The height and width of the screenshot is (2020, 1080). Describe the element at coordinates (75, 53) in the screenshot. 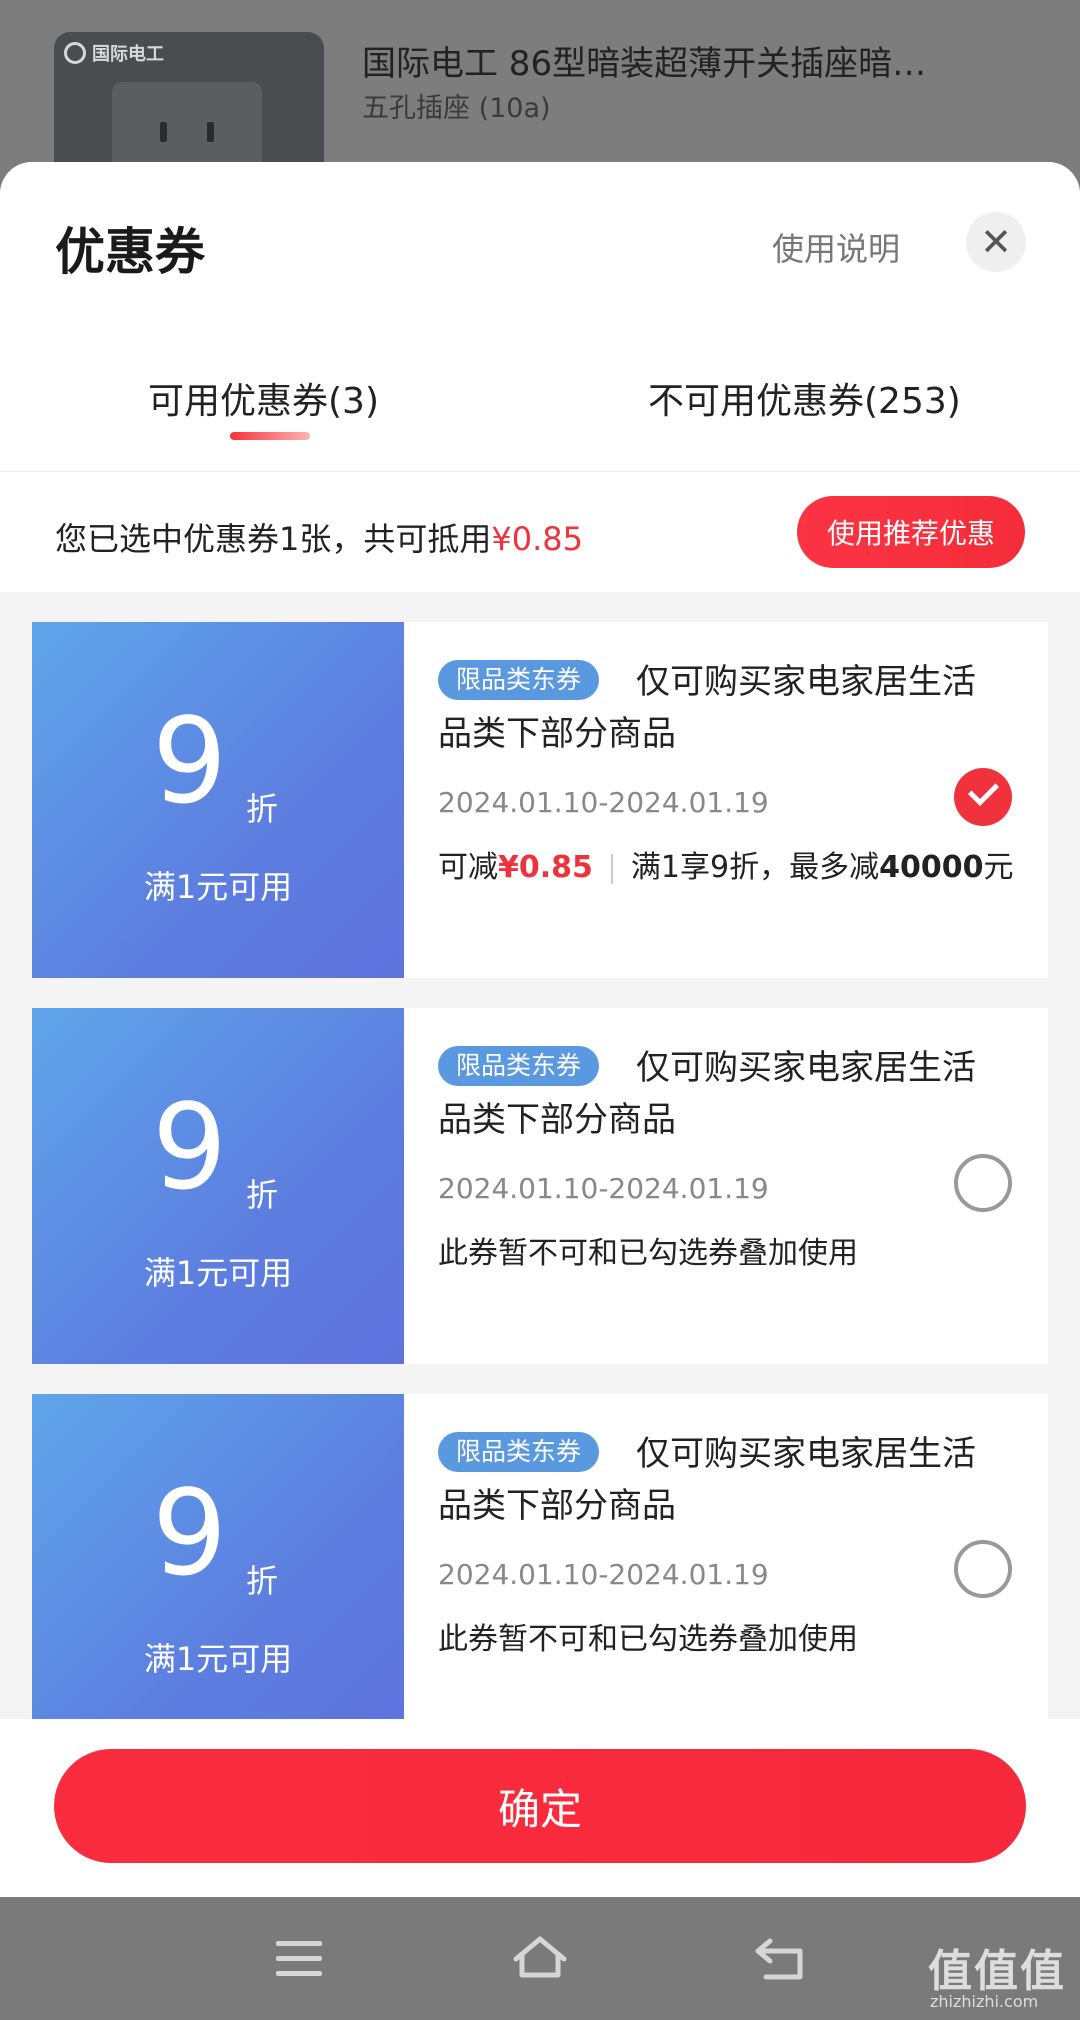

I see `brand-logo-icon` at that location.